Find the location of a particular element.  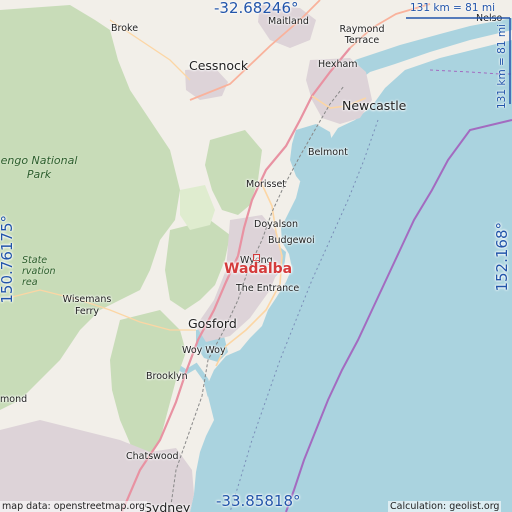

place-label-wisemans-ferry: Wisemans Ferry is located at coordinates (87, 306).